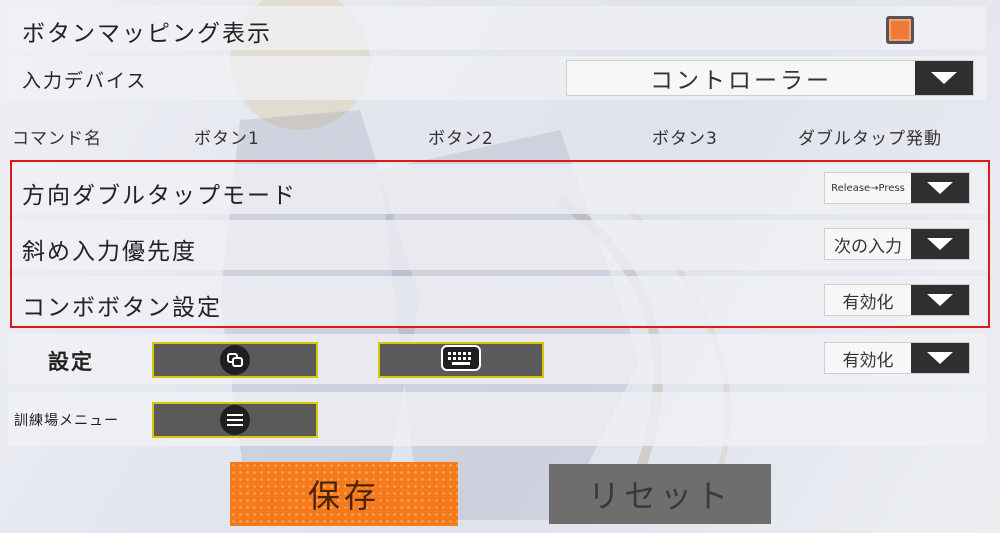  What do you see at coordinates (497, 78) in the screenshot?
I see `input-device-row: 入力デバイス コントローラー` at bounding box center [497, 78].